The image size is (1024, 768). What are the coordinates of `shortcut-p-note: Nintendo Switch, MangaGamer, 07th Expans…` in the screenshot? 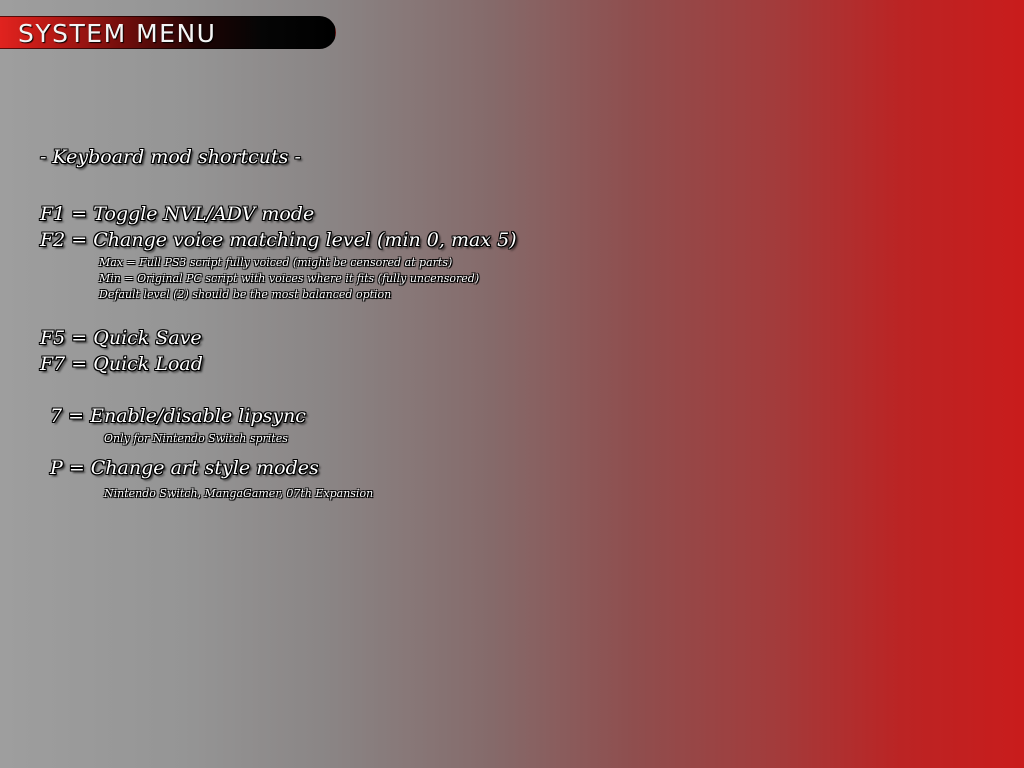 It's located at (239, 493).